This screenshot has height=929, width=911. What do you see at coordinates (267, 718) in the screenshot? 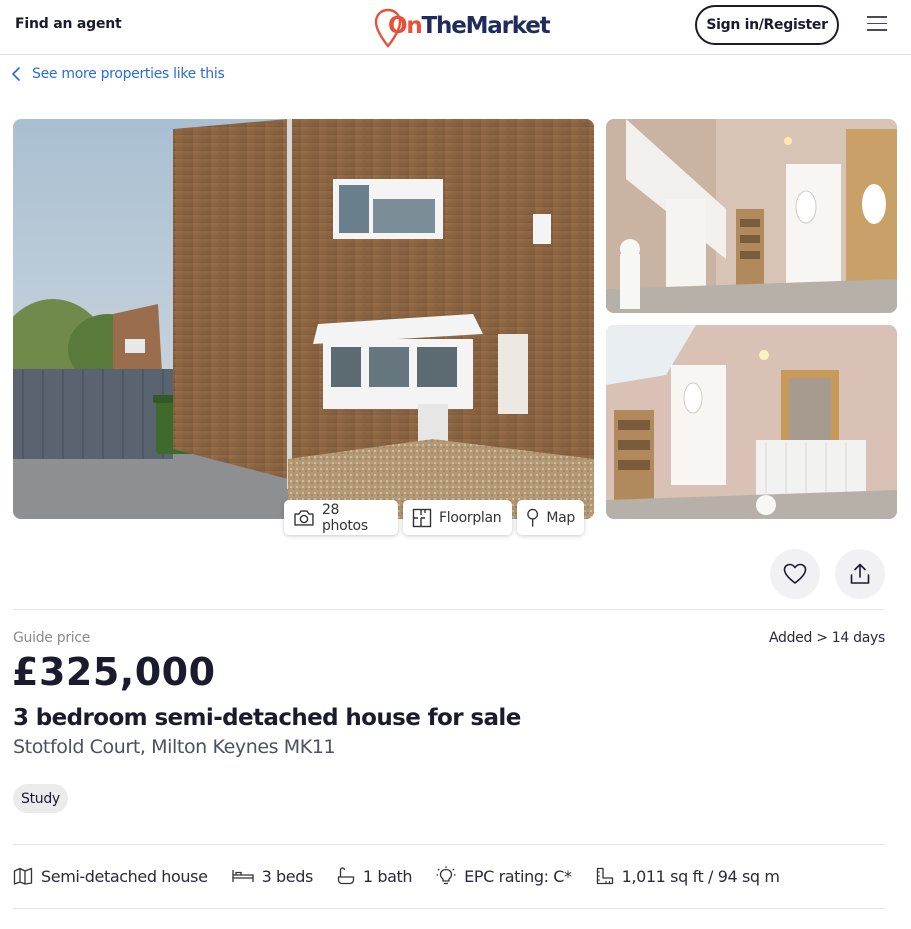
I see `listing-title: 3 bedroom semi-detached house for sale` at bounding box center [267, 718].